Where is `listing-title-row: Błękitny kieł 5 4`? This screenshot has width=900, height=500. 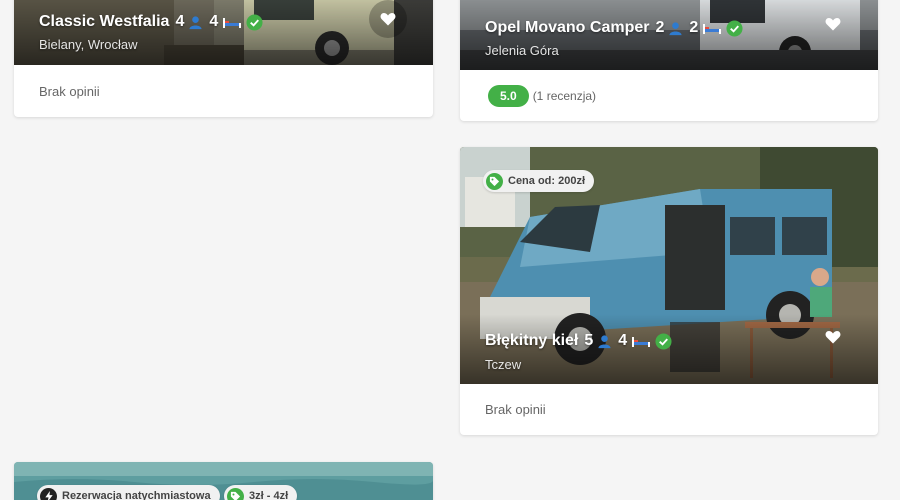
listing-title-row: Błękitny kieł 5 4 is located at coordinates (578, 341).